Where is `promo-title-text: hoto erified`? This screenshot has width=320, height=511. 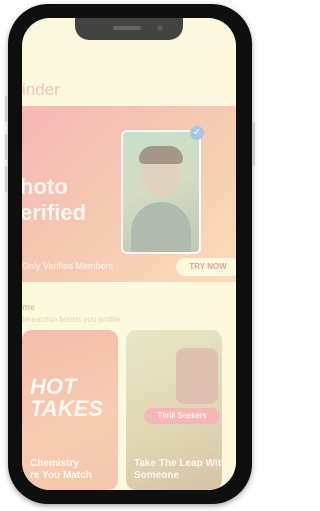 promo-title-text: hoto erified is located at coordinates (54, 199).